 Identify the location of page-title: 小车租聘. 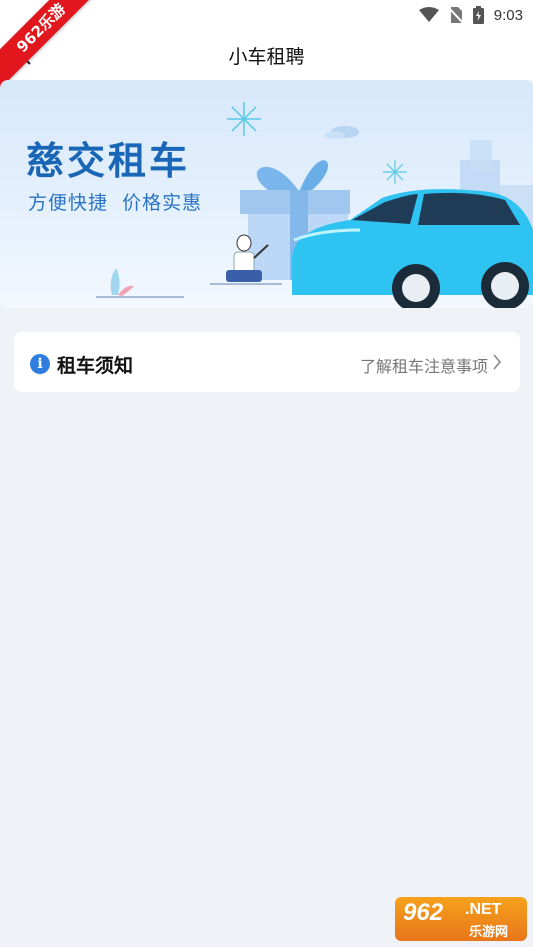
(266, 57).